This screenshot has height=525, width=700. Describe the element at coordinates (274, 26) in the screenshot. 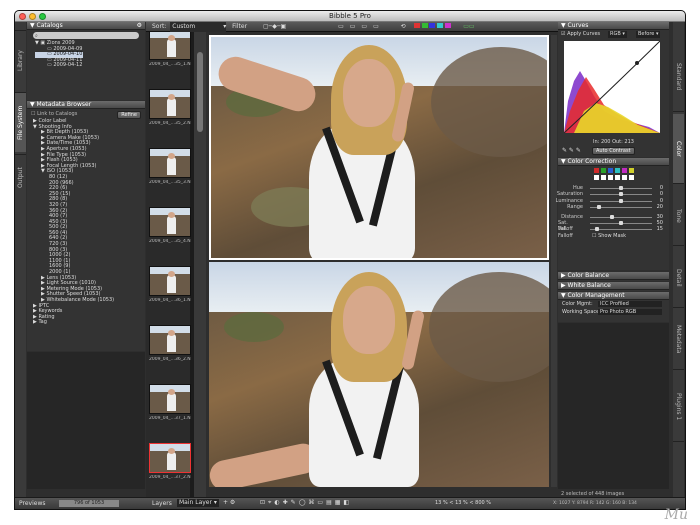

I see `size-slider-icon: ▢─◆─▣` at that location.